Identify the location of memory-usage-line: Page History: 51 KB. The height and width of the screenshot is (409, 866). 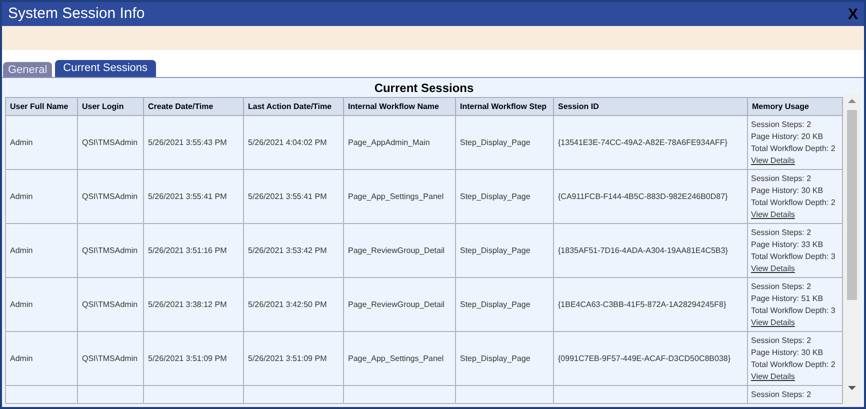
(787, 299).